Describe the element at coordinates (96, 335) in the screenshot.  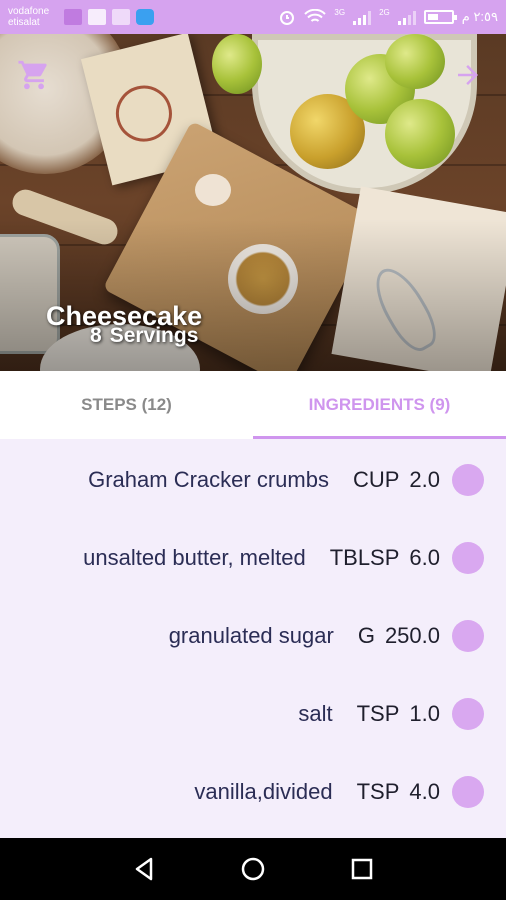
I see `servings-count: 8` at that location.